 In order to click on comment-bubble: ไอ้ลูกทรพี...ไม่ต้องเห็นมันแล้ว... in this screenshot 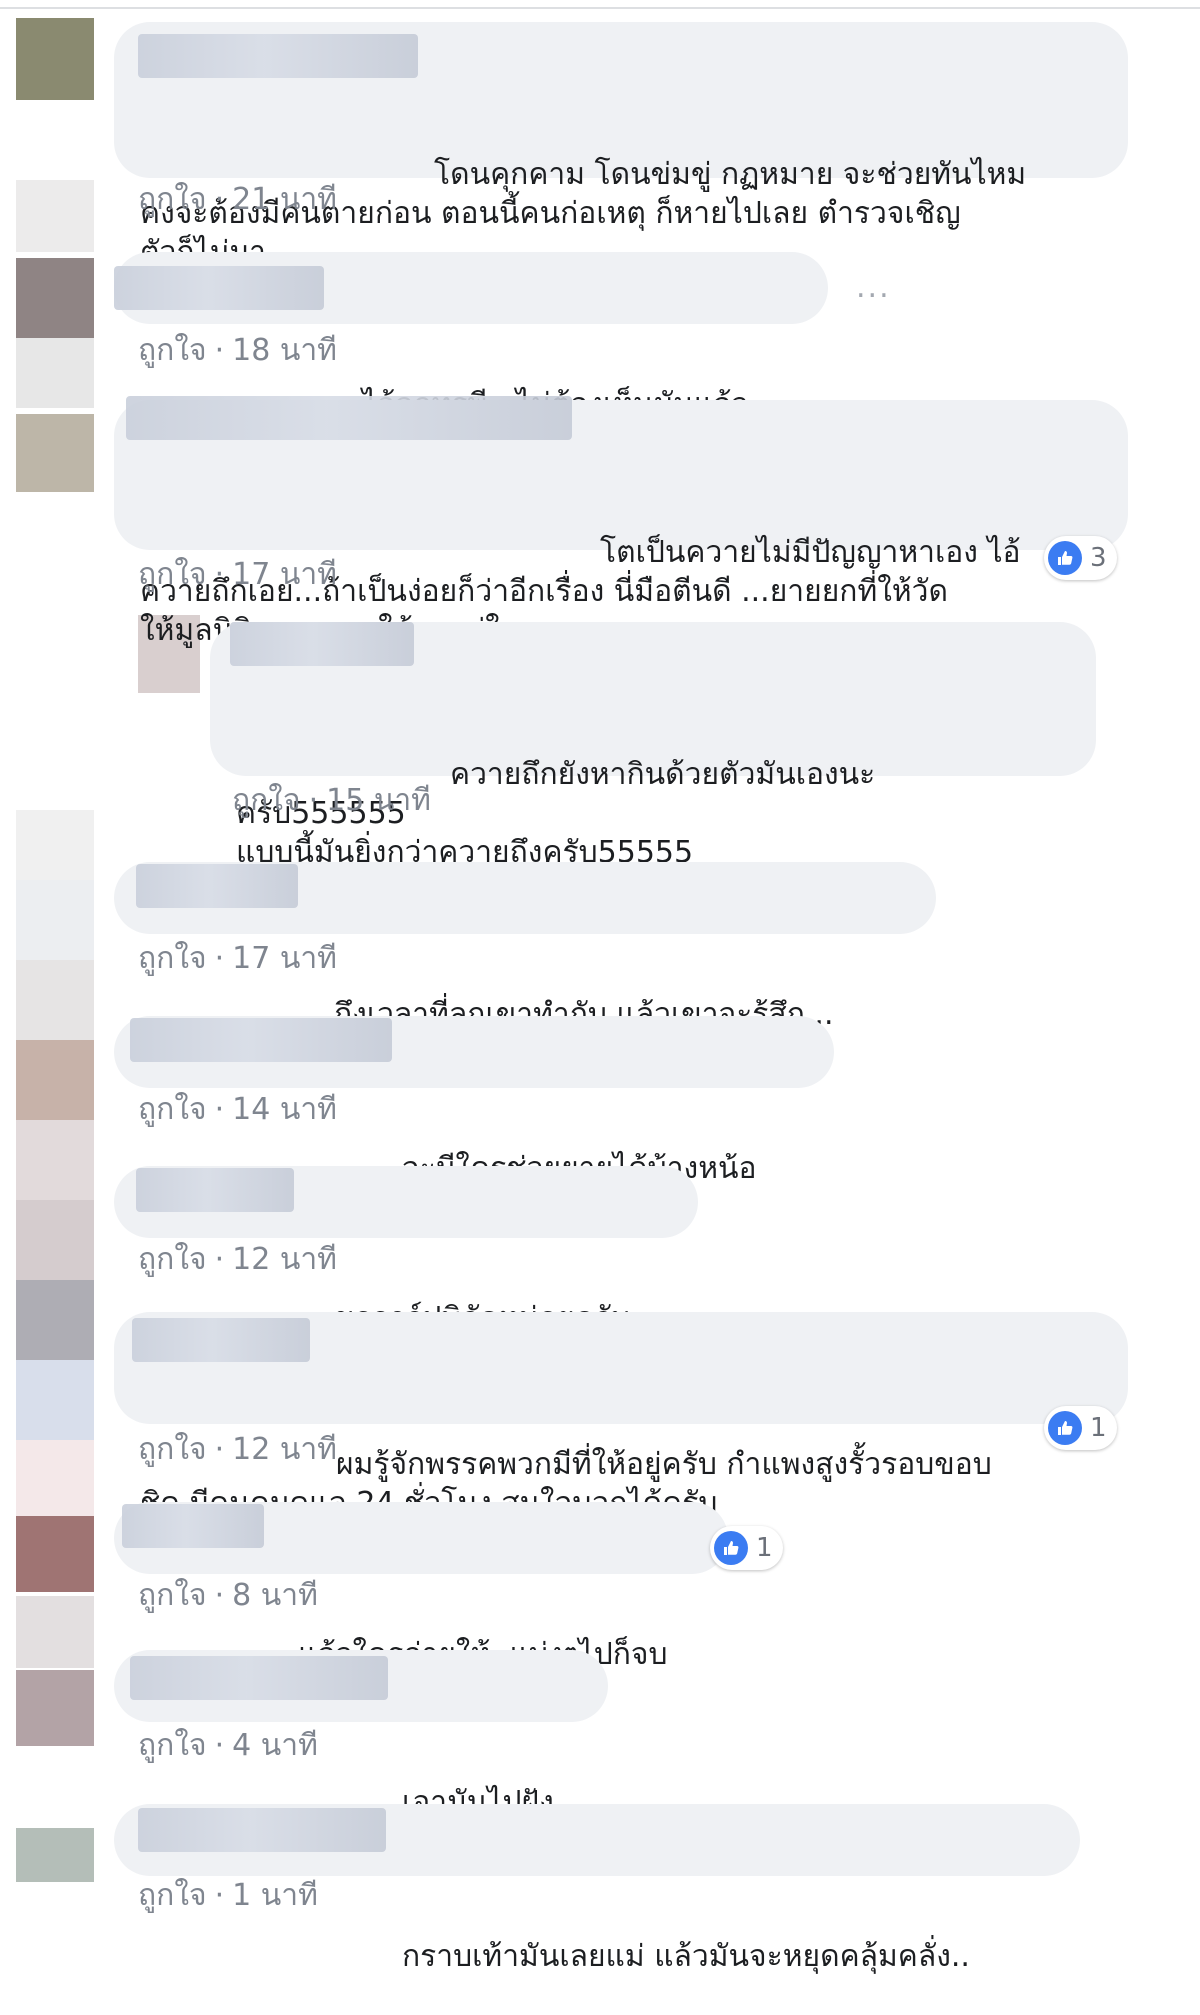, I will do `click(471, 337)`.